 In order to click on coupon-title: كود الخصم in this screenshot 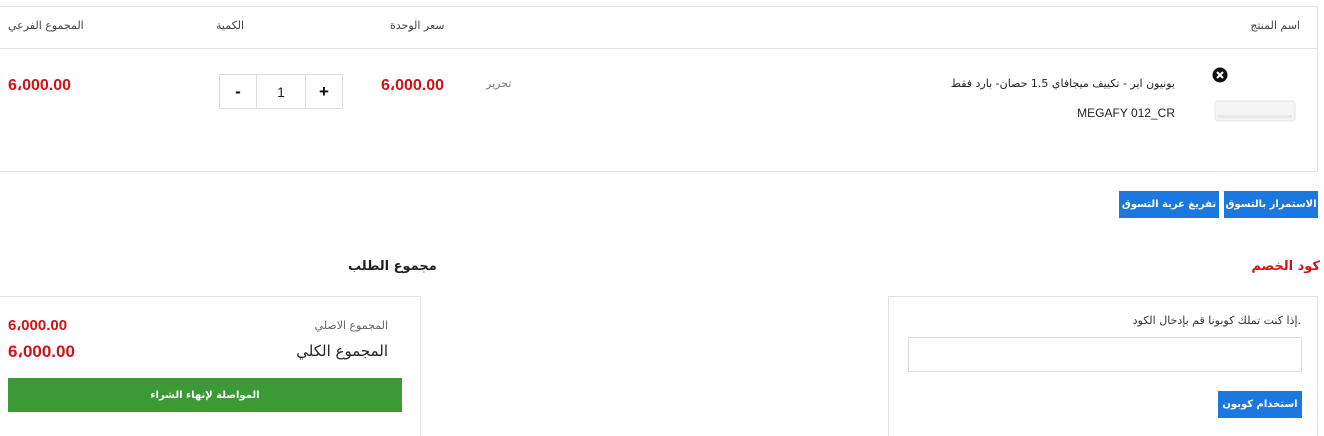, I will do `click(1285, 266)`.